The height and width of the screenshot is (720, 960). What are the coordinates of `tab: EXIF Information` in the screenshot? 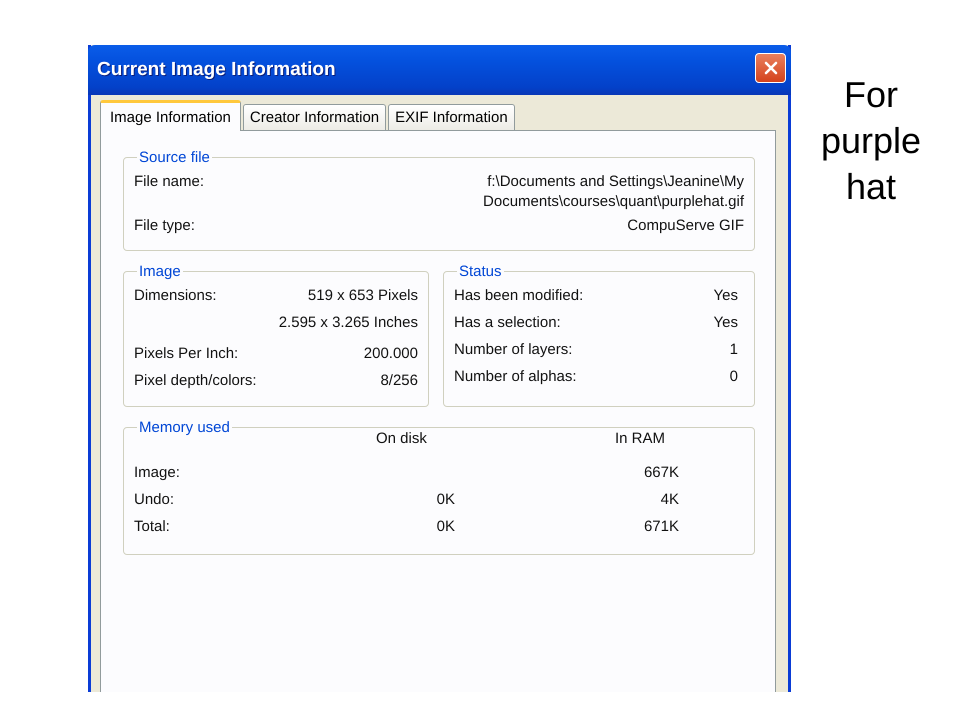 It's located at (451, 117).